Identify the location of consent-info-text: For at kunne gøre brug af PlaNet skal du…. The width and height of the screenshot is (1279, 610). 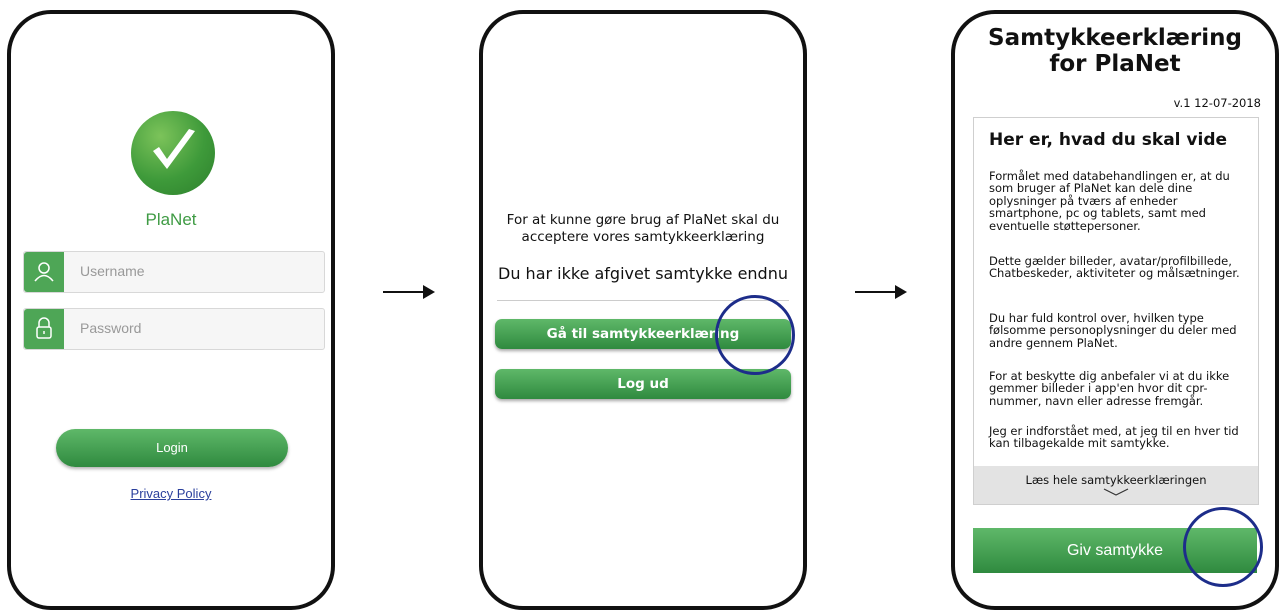
(643, 228).